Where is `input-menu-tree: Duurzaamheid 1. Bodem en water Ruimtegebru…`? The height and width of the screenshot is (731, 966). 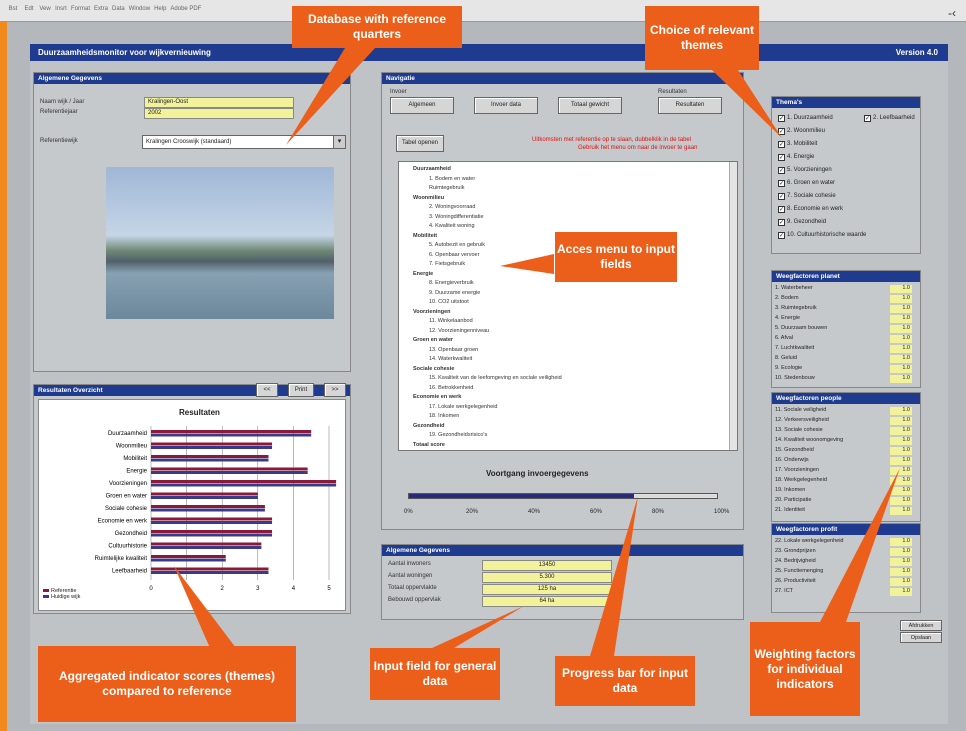
input-menu-tree: Duurzaamheid 1. Bodem en water Ruimtegebru… is located at coordinates (568, 306).